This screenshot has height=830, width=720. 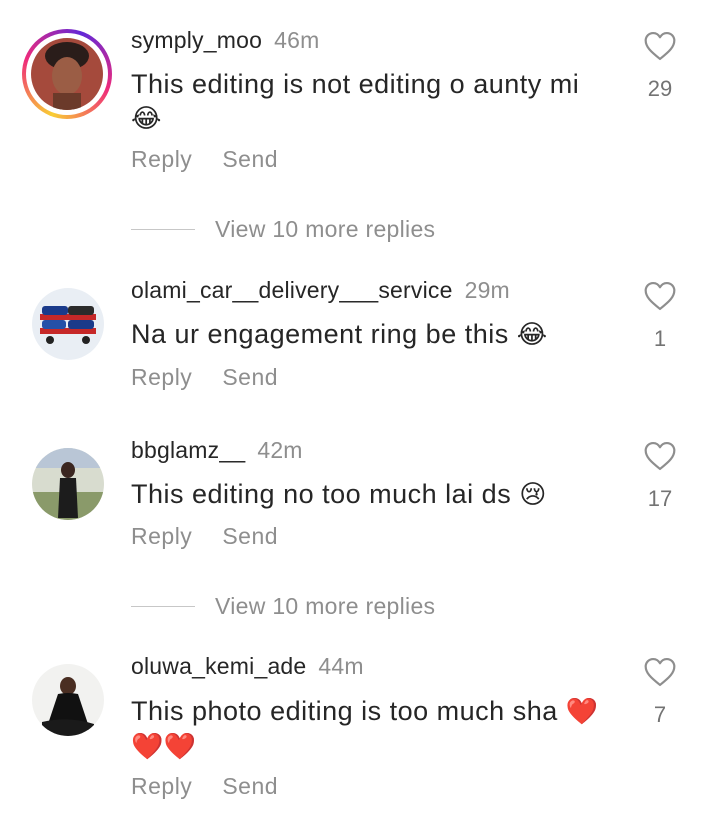 I want to click on emoji: ❤️, so click(x=582, y=712).